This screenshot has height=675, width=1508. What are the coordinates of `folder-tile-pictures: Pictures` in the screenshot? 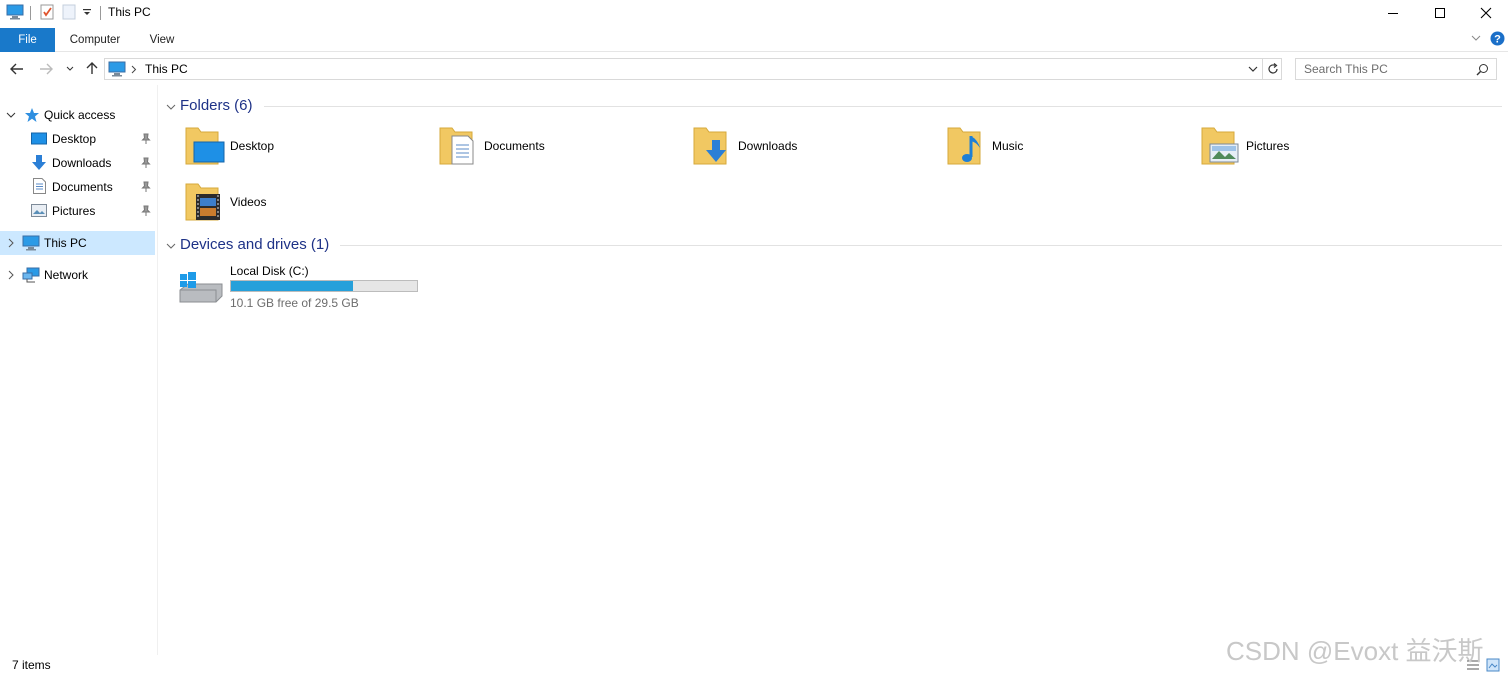 It's located at (1320, 148).